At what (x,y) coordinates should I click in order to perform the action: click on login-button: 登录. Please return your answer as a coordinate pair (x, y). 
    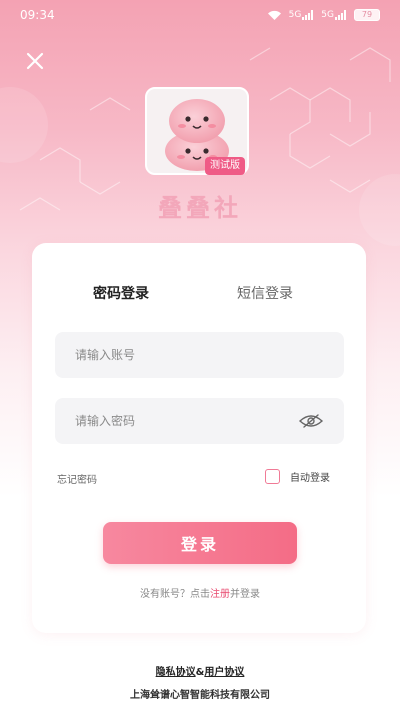
    Looking at the image, I should click on (200, 543).